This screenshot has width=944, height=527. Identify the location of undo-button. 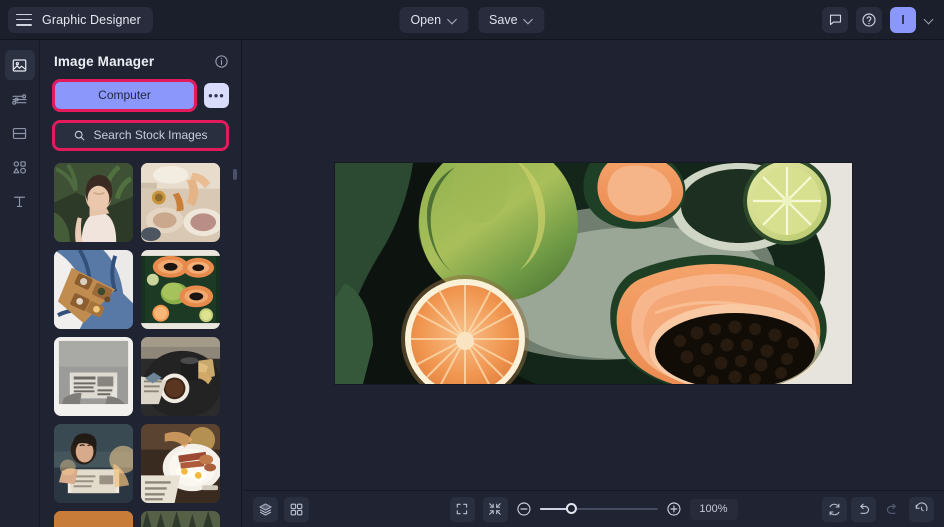
(863, 509).